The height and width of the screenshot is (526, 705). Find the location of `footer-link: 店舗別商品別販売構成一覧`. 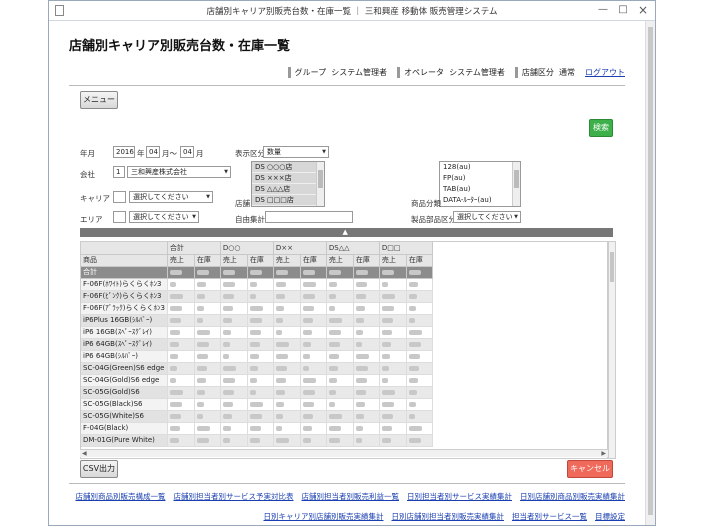

footer-link: 店舗別商品別販売構成一覧 is located at coordinates (121, 496).